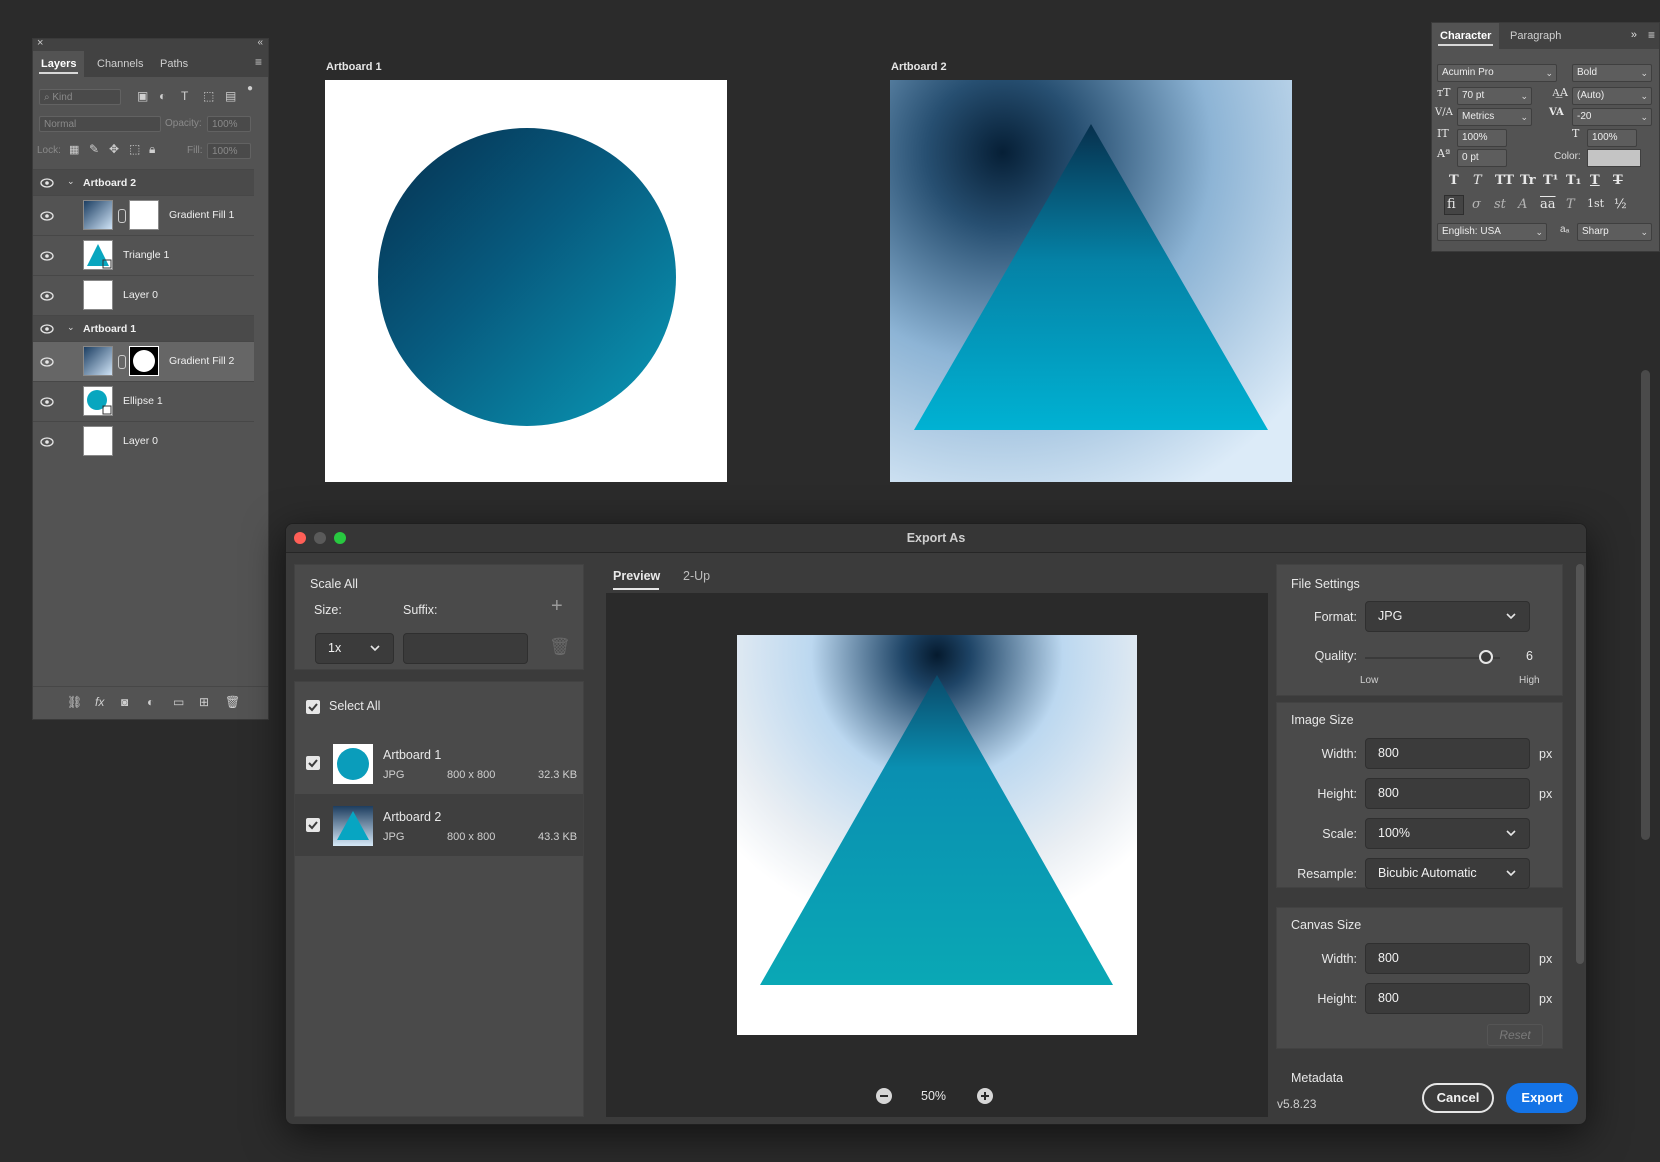  Describe the element at coordinates (230, 96) in the screenshot. I see `smart-object-filter-icon: ▤` at that location.